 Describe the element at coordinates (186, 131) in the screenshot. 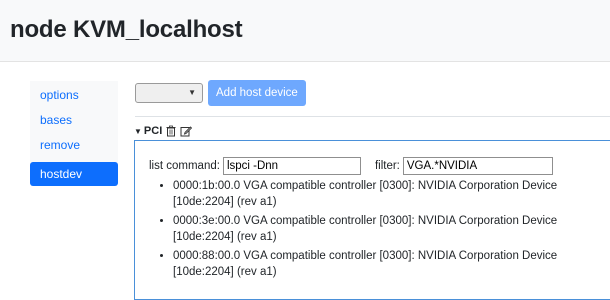

I see `edit-icon` at that location.